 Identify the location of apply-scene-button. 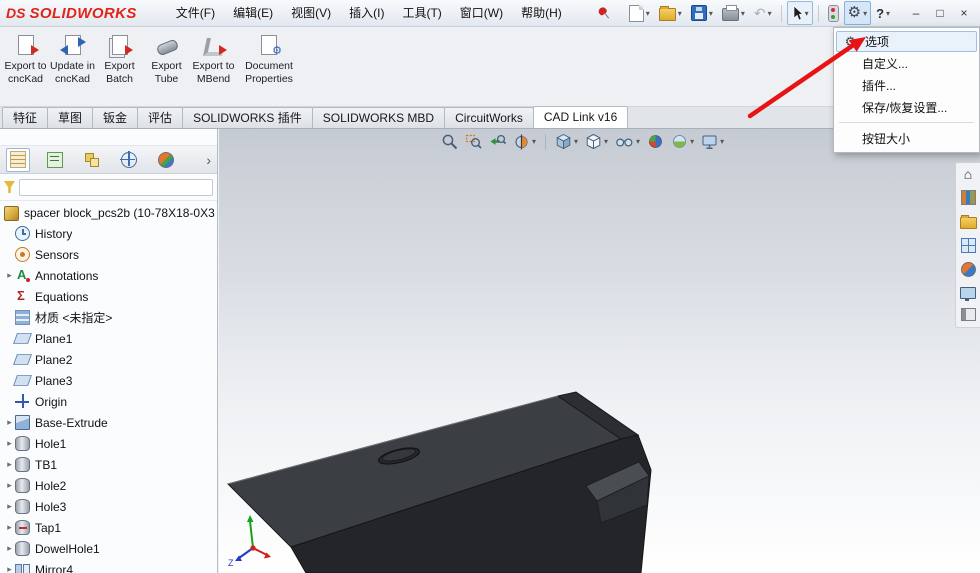
(682, 141).